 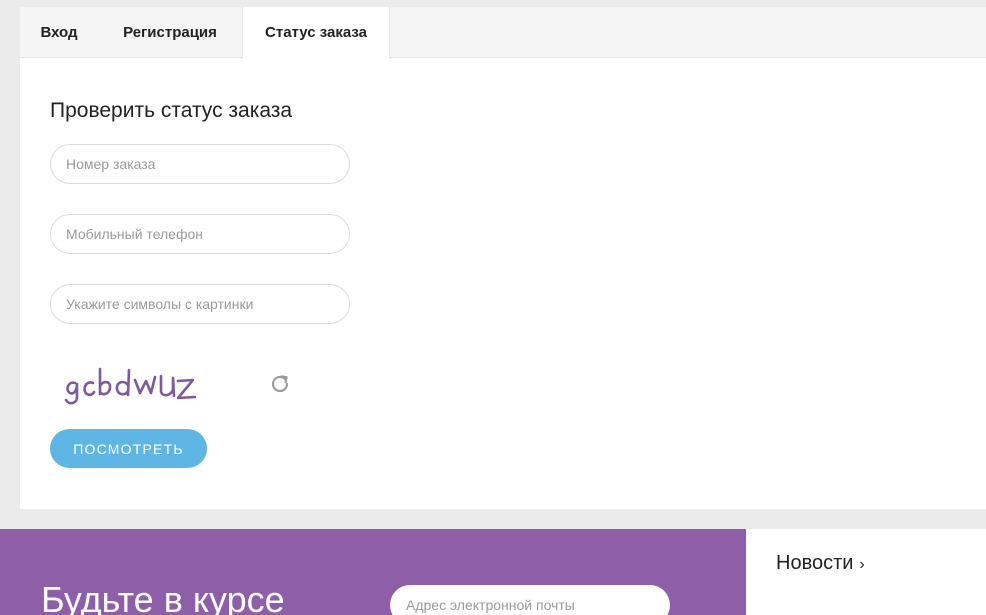 What do you see at coordinates (163, 597) in the screenshot?
I see `newsletter-title: Будьте в курсе` at bounding box center [163, 597].